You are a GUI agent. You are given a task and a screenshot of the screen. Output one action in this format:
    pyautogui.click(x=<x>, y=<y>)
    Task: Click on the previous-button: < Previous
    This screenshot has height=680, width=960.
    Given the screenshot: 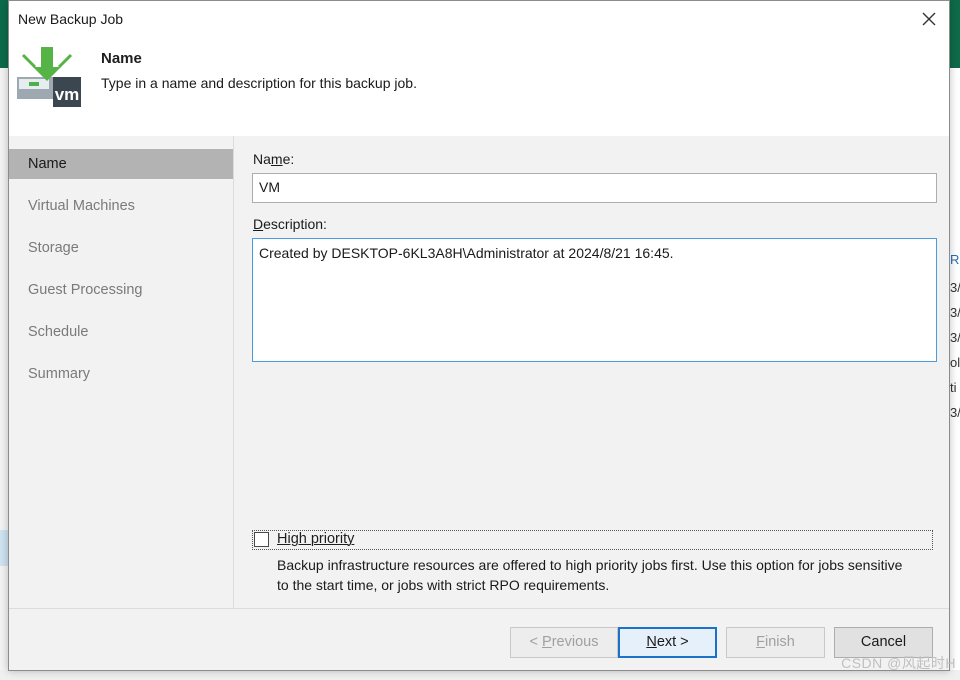 What is the action you would take?
    pyautogui.click(x=564, y=642)
    